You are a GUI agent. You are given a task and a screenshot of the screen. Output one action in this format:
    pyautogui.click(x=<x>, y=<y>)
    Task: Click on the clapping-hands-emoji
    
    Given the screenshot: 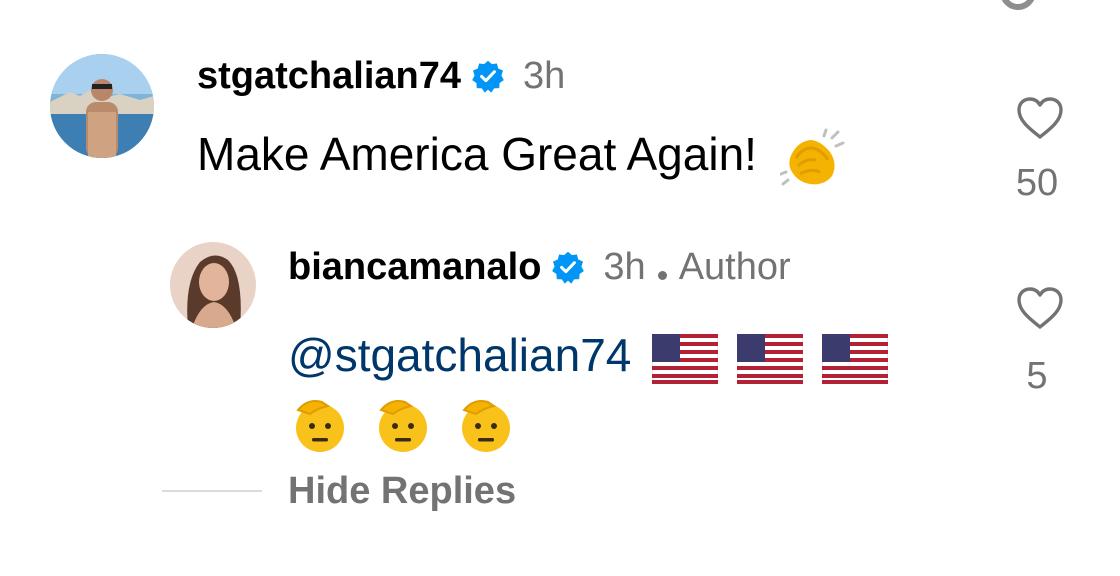 What is the action you would take?
    pyautogui.click(x=813, y=158)
    